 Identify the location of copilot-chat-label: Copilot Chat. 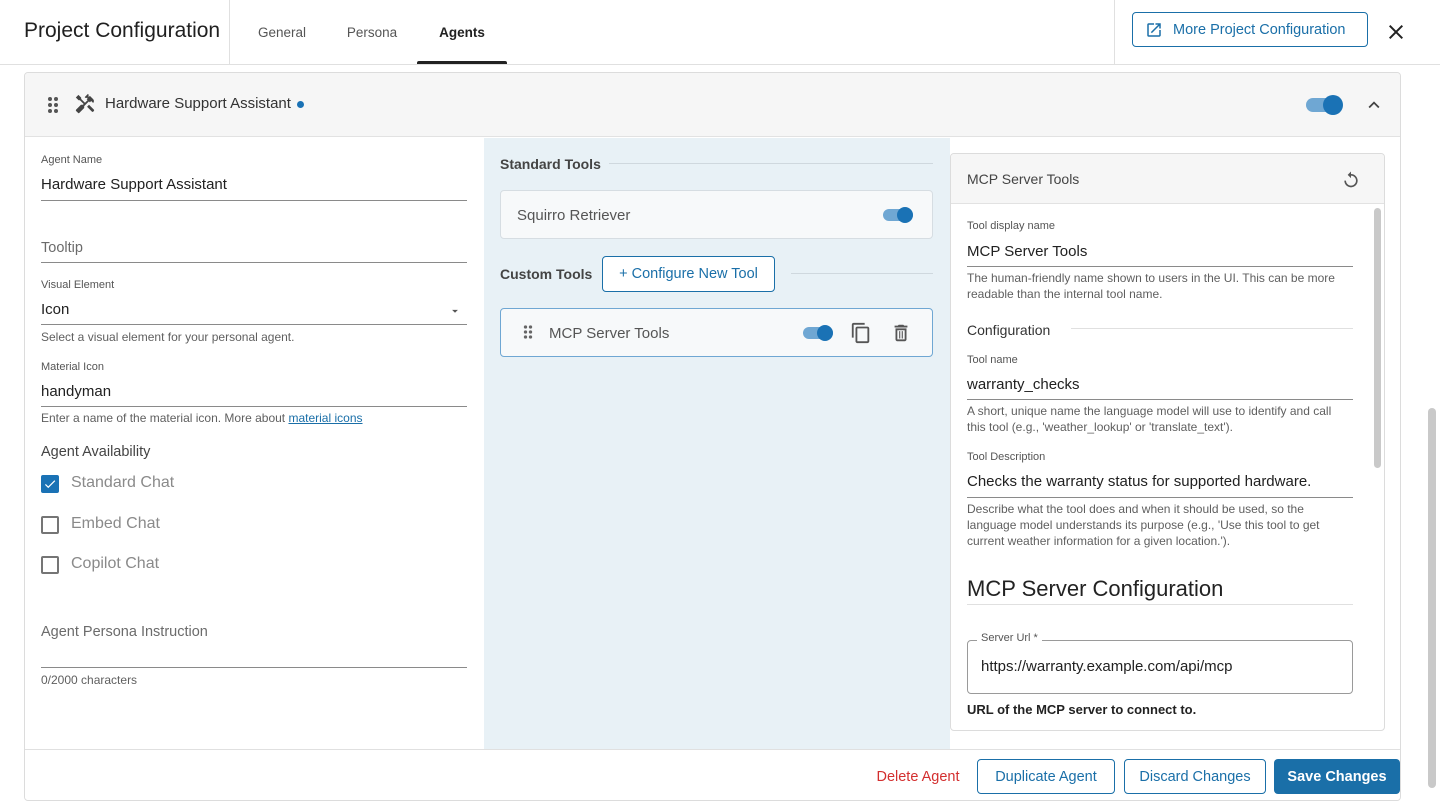
(115, 563).